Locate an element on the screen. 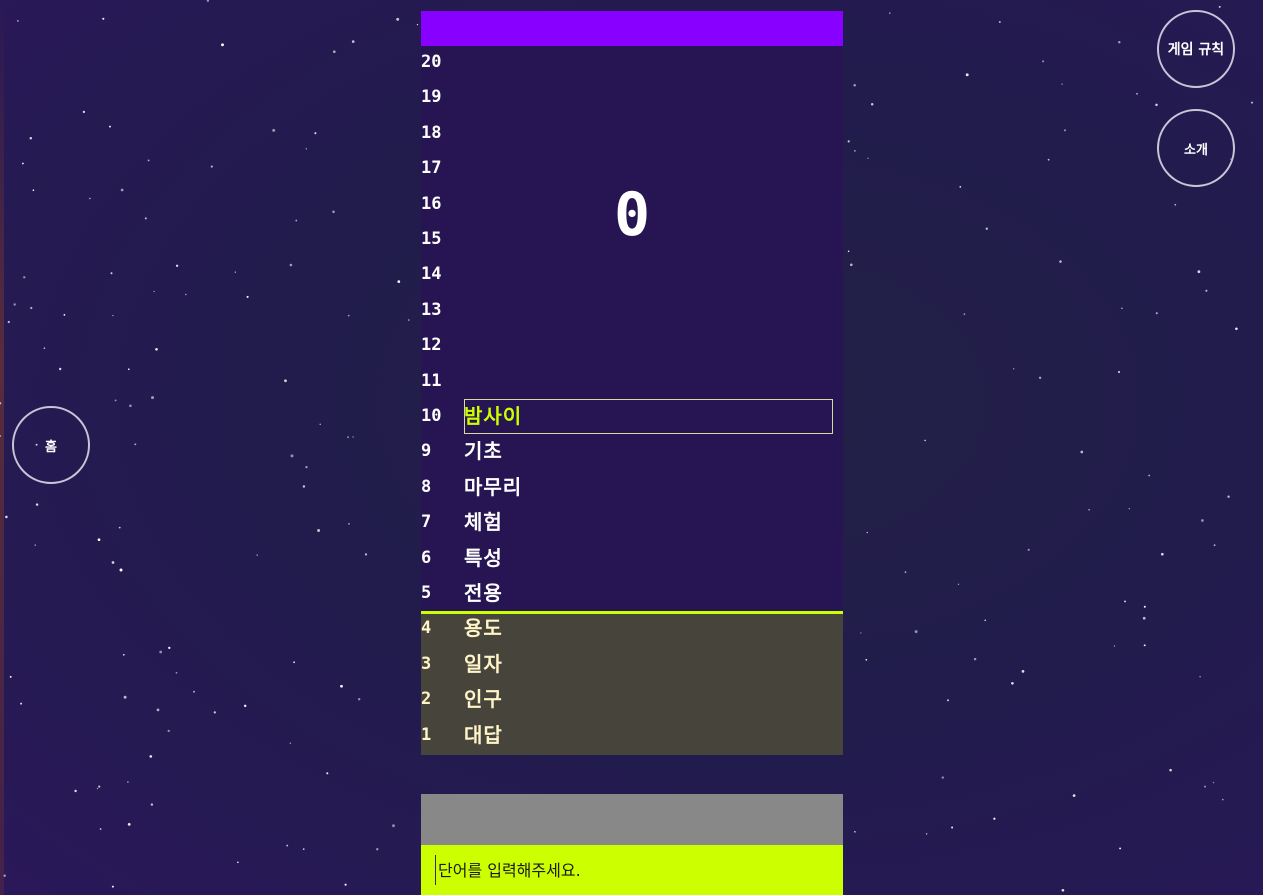 The width and height of the screenshot is (1263, 895). stack-row: 9 기초 is located at coordinates (632, 452).